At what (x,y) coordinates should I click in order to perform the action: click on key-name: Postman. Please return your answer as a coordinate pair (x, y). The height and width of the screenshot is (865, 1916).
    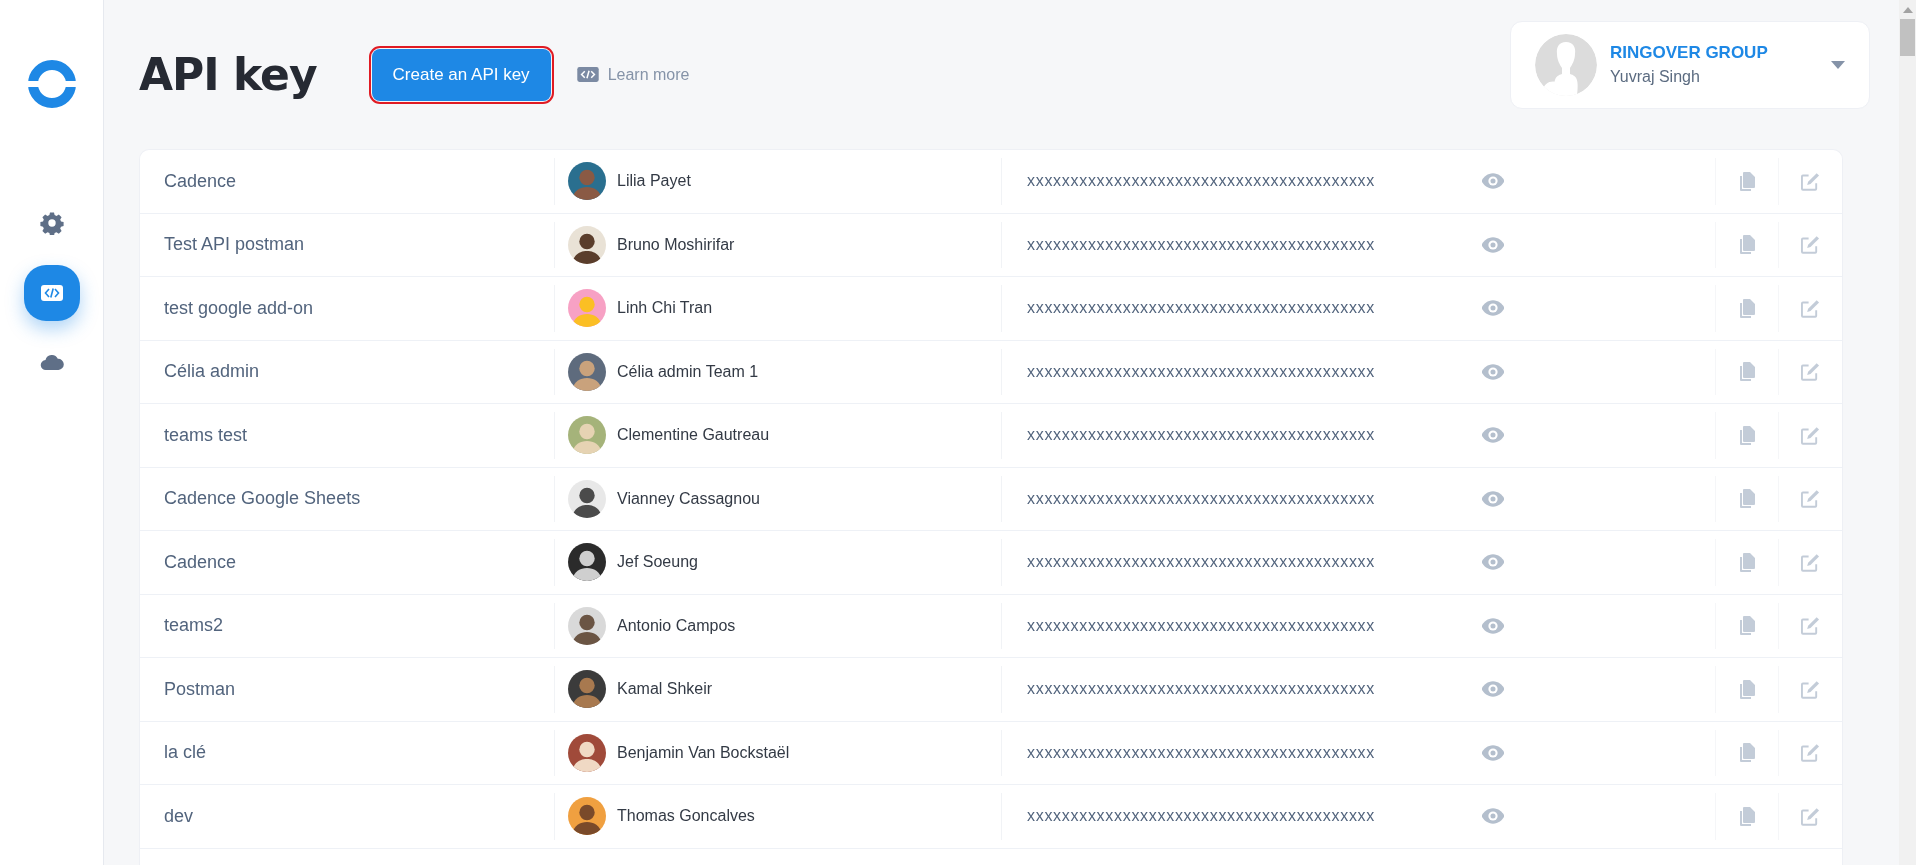
    Looking at the image, I should click on (347, 689).